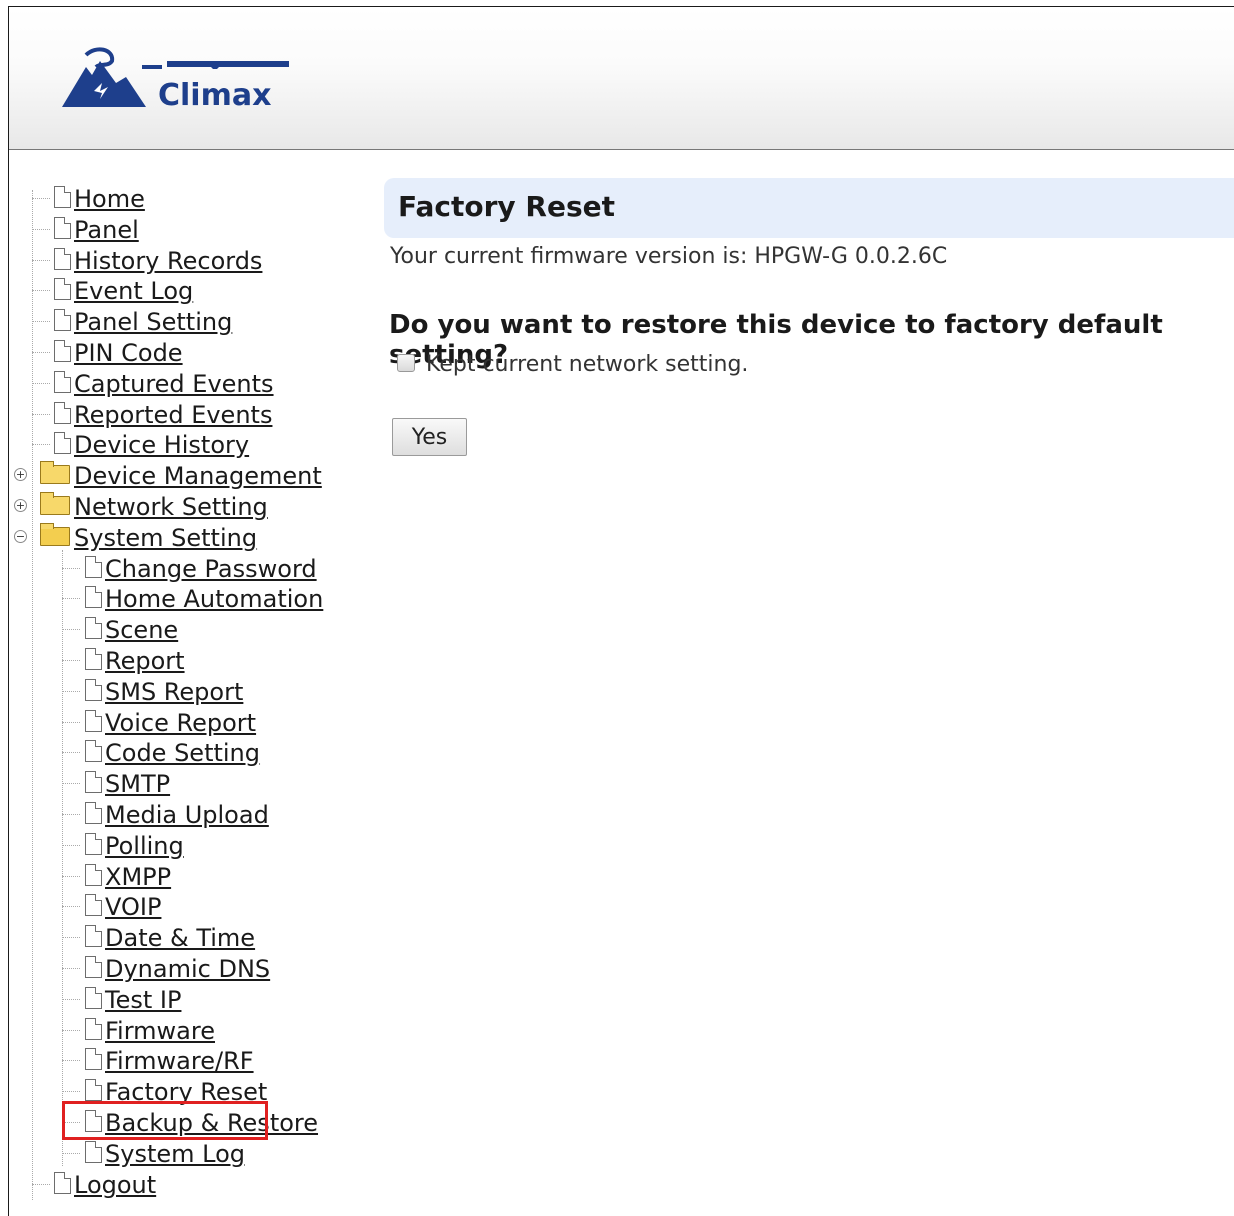  What do you see at coordinates (179, 1061) in the screenshot?
I see `nav-link: Firmware/RF` at bounding box center [179, 1061].